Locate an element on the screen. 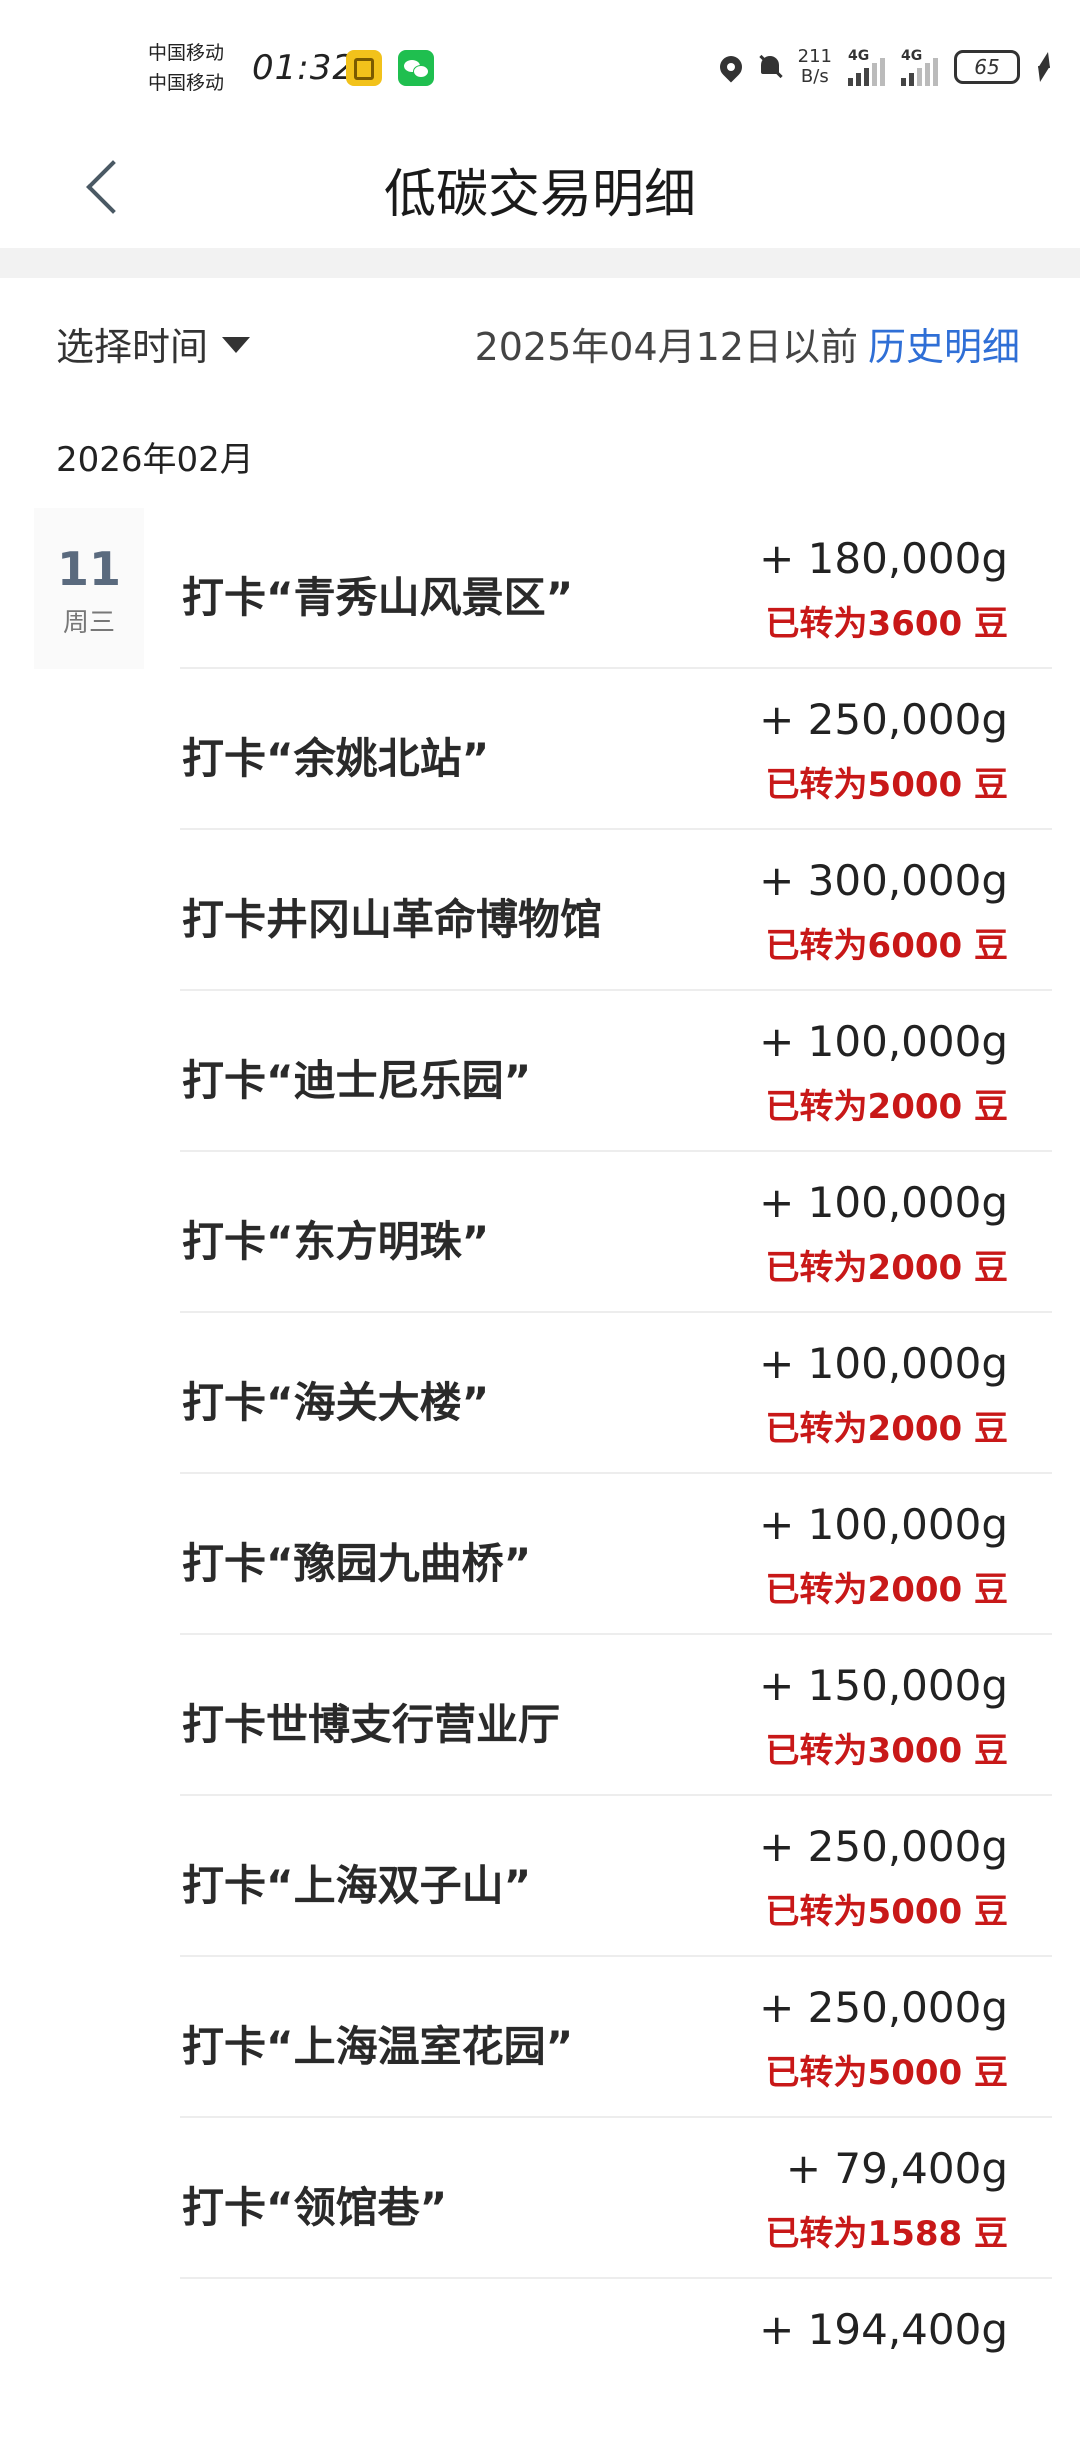 The image size is (1080, 2440). status-bar: 中国移动 中国移动 01:32 211 B/s 4G 4G 65 is located at coordinates (540, 65).